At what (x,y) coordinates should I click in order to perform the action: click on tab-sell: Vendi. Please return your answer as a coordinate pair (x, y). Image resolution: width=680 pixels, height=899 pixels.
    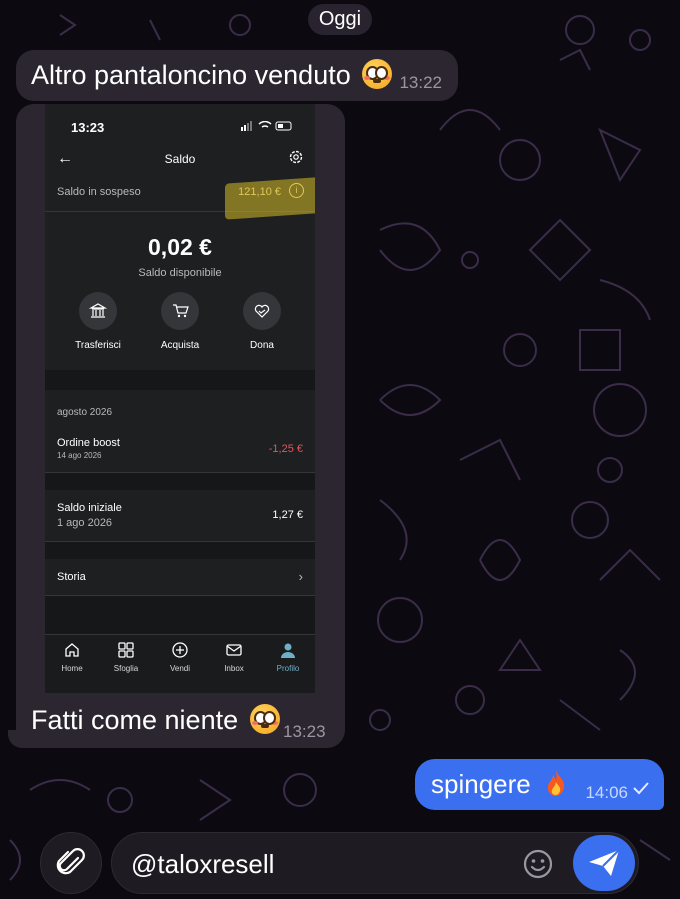
    Looking at the image, I should click on (180, 657).